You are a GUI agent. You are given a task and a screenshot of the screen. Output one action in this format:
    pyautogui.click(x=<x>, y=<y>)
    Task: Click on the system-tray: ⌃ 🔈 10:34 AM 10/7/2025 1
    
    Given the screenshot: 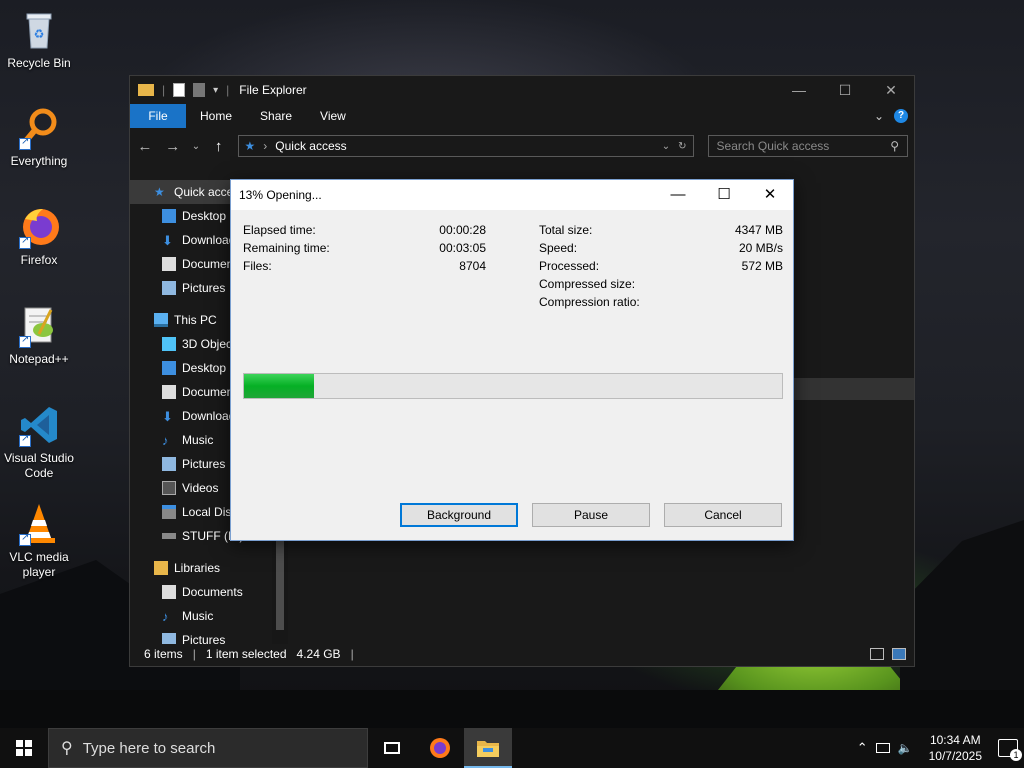 What is the action you would take?
    pyautogui.click(x=940, y=748)
    